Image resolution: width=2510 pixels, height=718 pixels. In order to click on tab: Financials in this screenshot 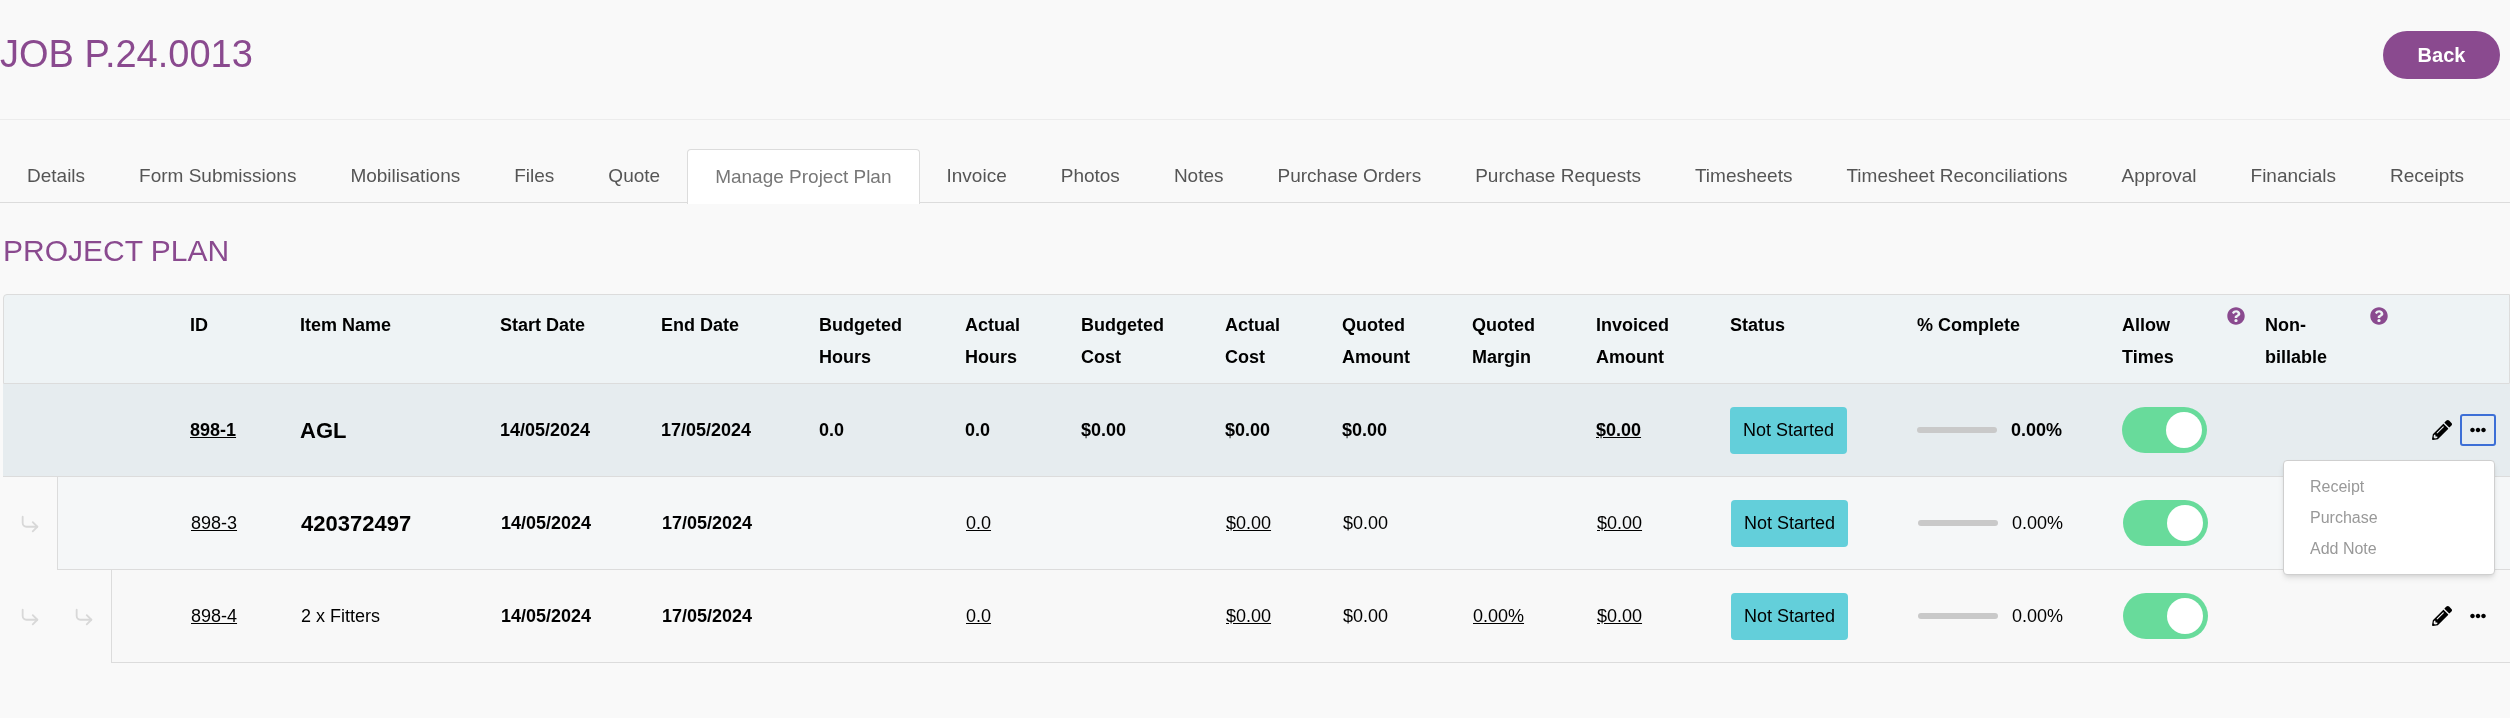, I will do `click(2293, 176)`.